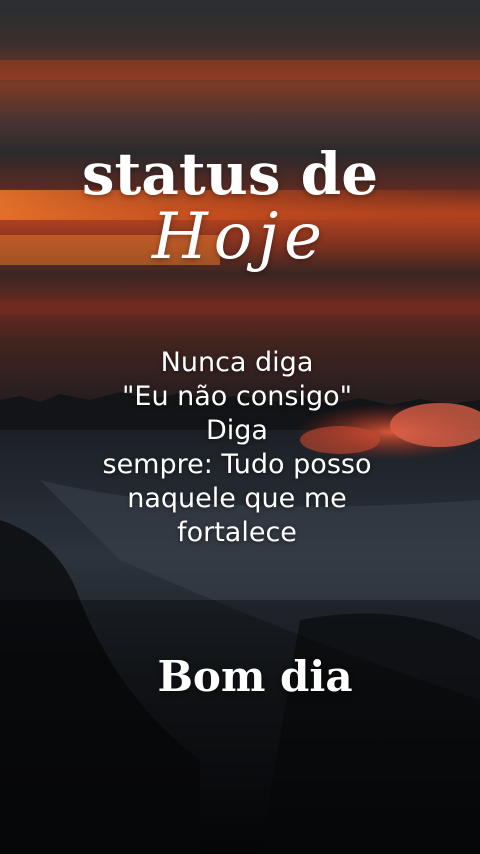 This screenshot has height=854, width=480. What do you see at coordinates (240, 237) in the screenshot?
I see `title-hoje: Hoje` at bounding box center [240, 237].